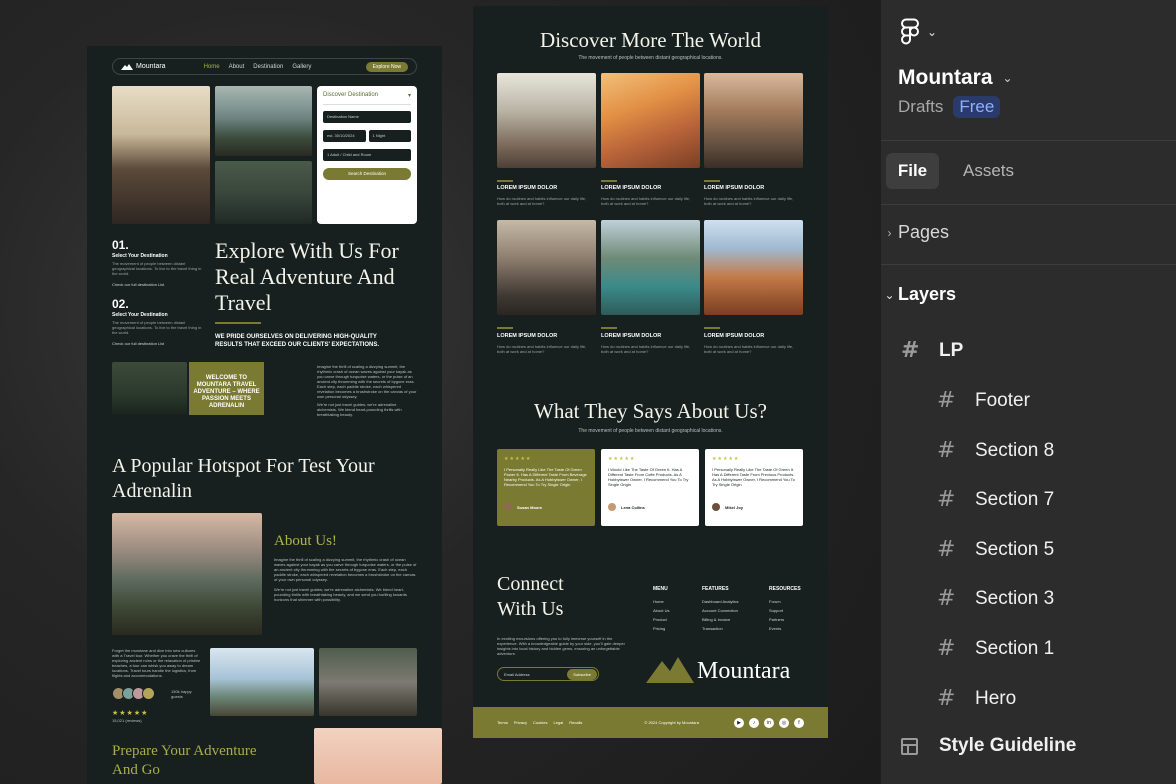  What do you see at coordinates (582, 674) in the screenshot?
I see `subscribe-button: Subscribe` at bounding box center [582, 674].